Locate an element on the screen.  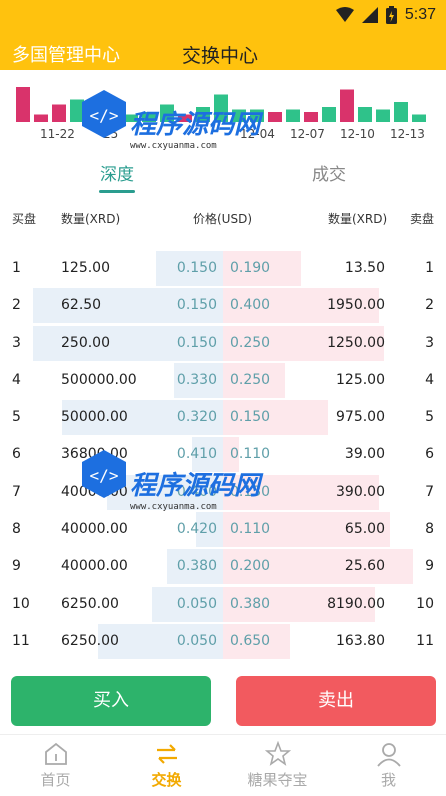
home-icon is located at coordinates (55, 753).